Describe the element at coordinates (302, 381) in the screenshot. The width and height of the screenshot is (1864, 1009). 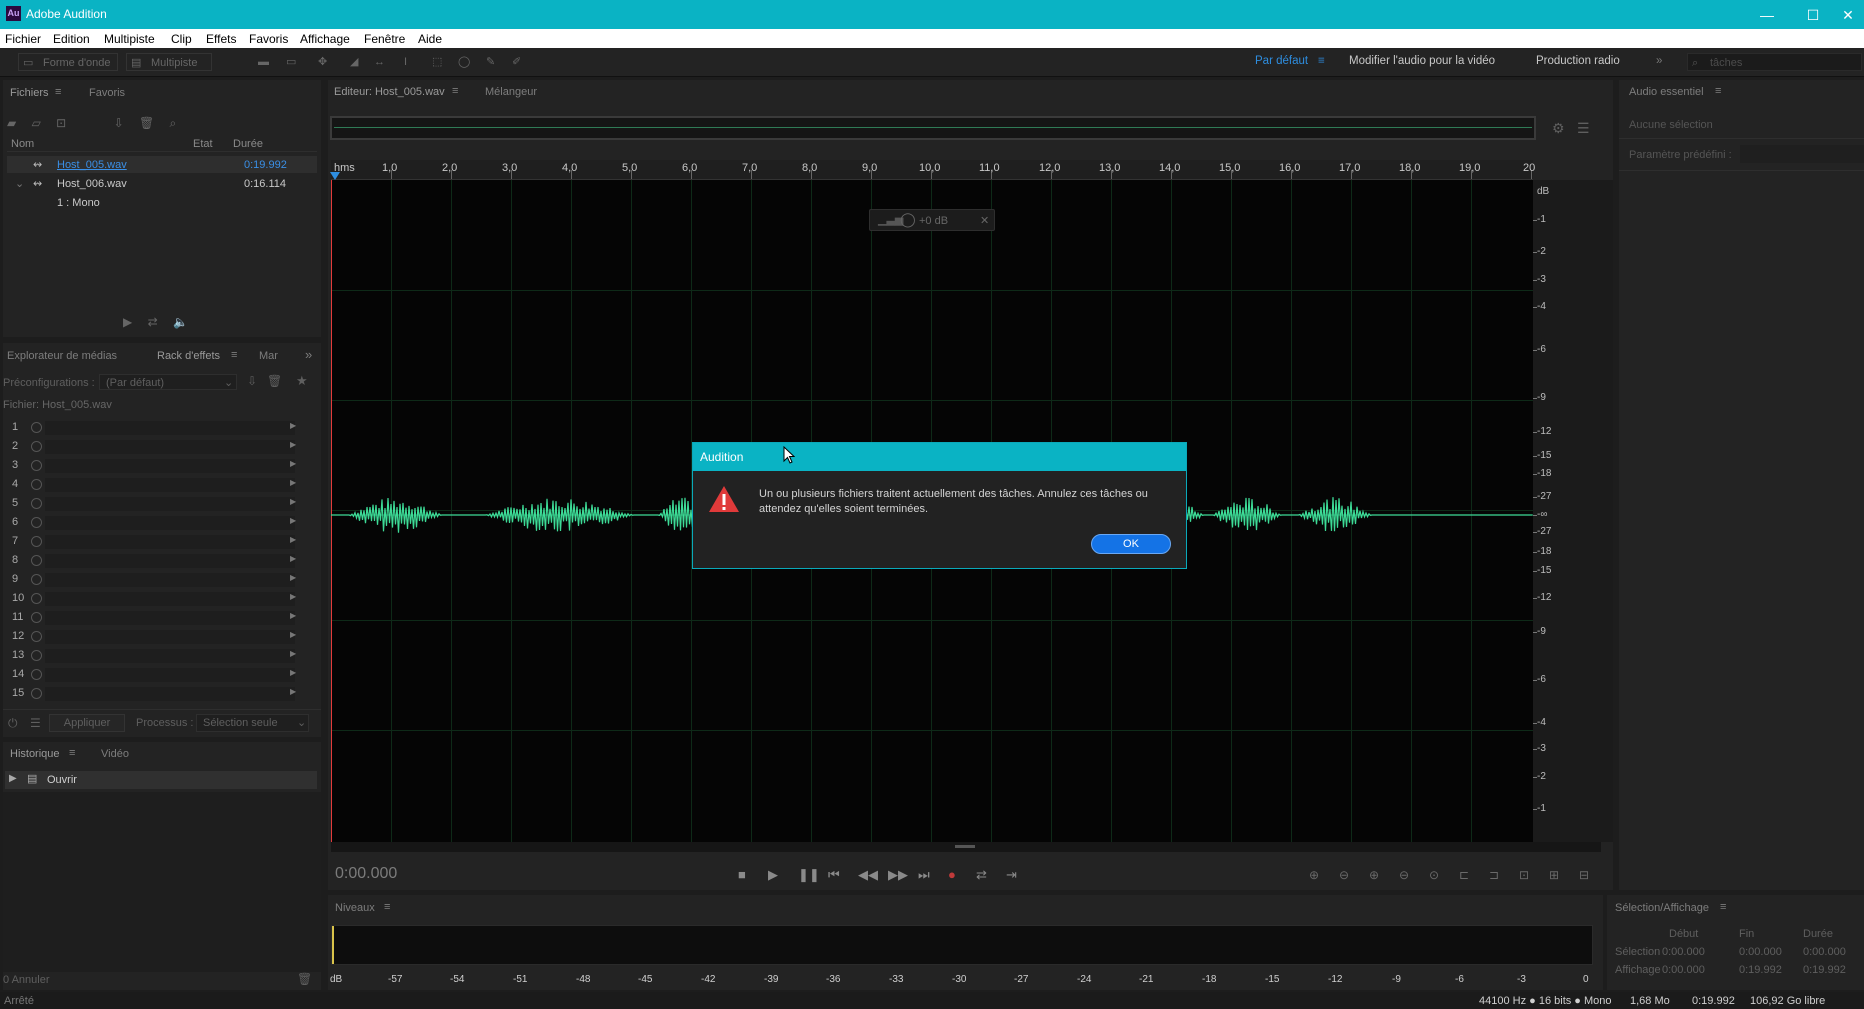
I see `favorite-star-icon: ★` at that location.